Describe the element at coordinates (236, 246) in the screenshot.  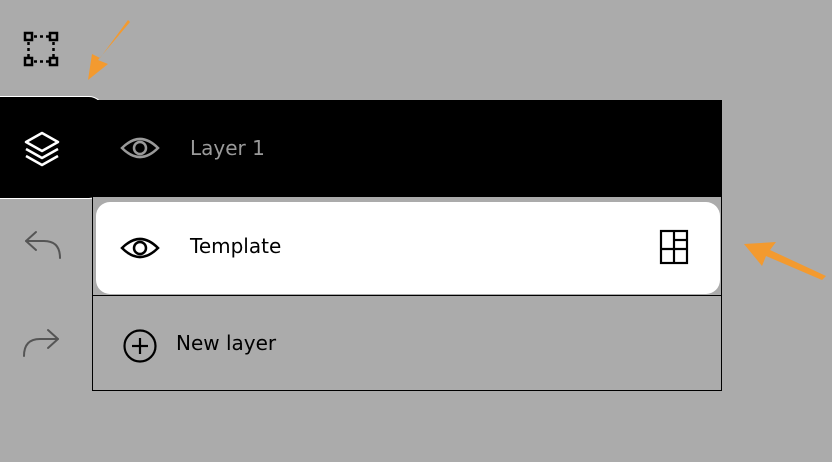
I see `layer-name: Template` at that location.